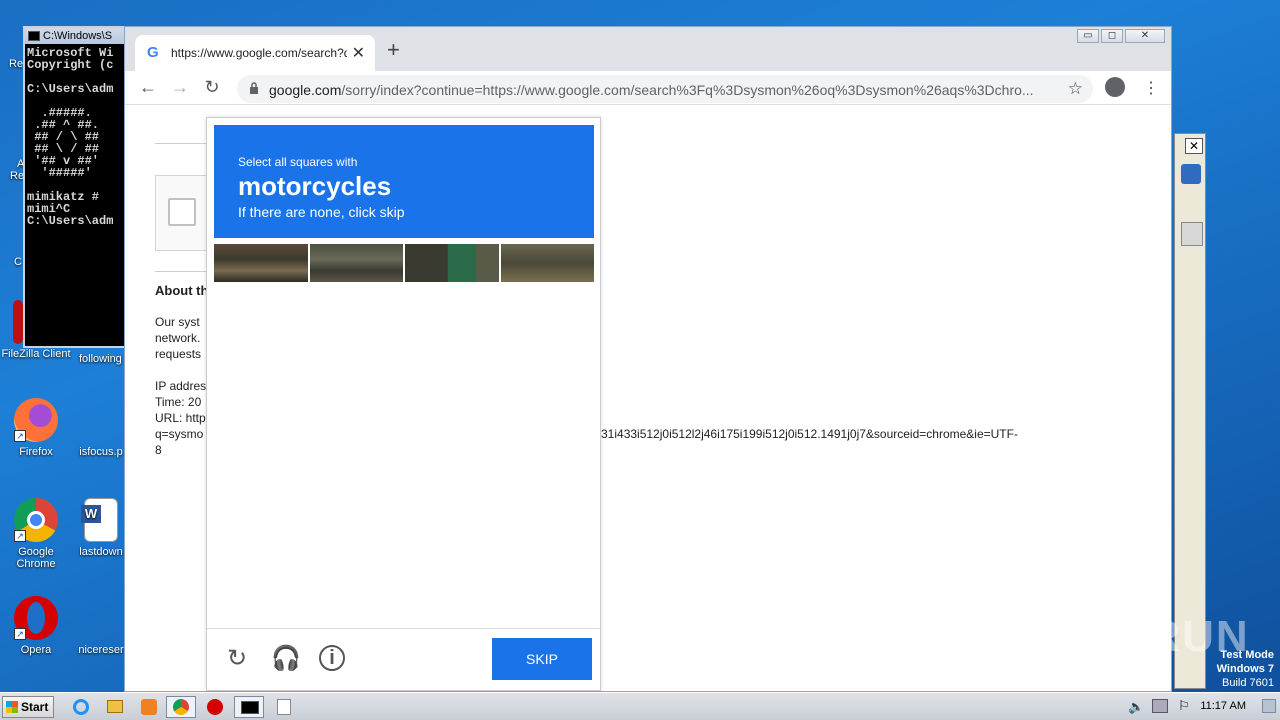 The image size is (1280, 720). I want to click on reload-icon: ↻, so click(212, 87).